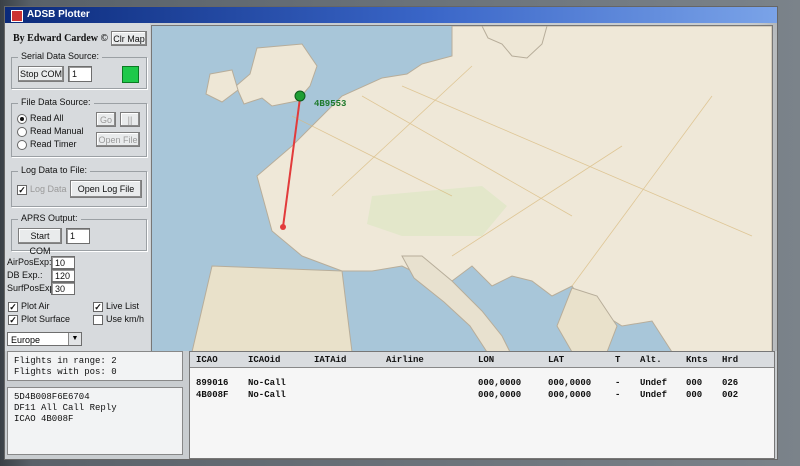 The width and height of the screenshot is (800, 466). I want to click on serial-com-port-input: 1, so click(80, 74).